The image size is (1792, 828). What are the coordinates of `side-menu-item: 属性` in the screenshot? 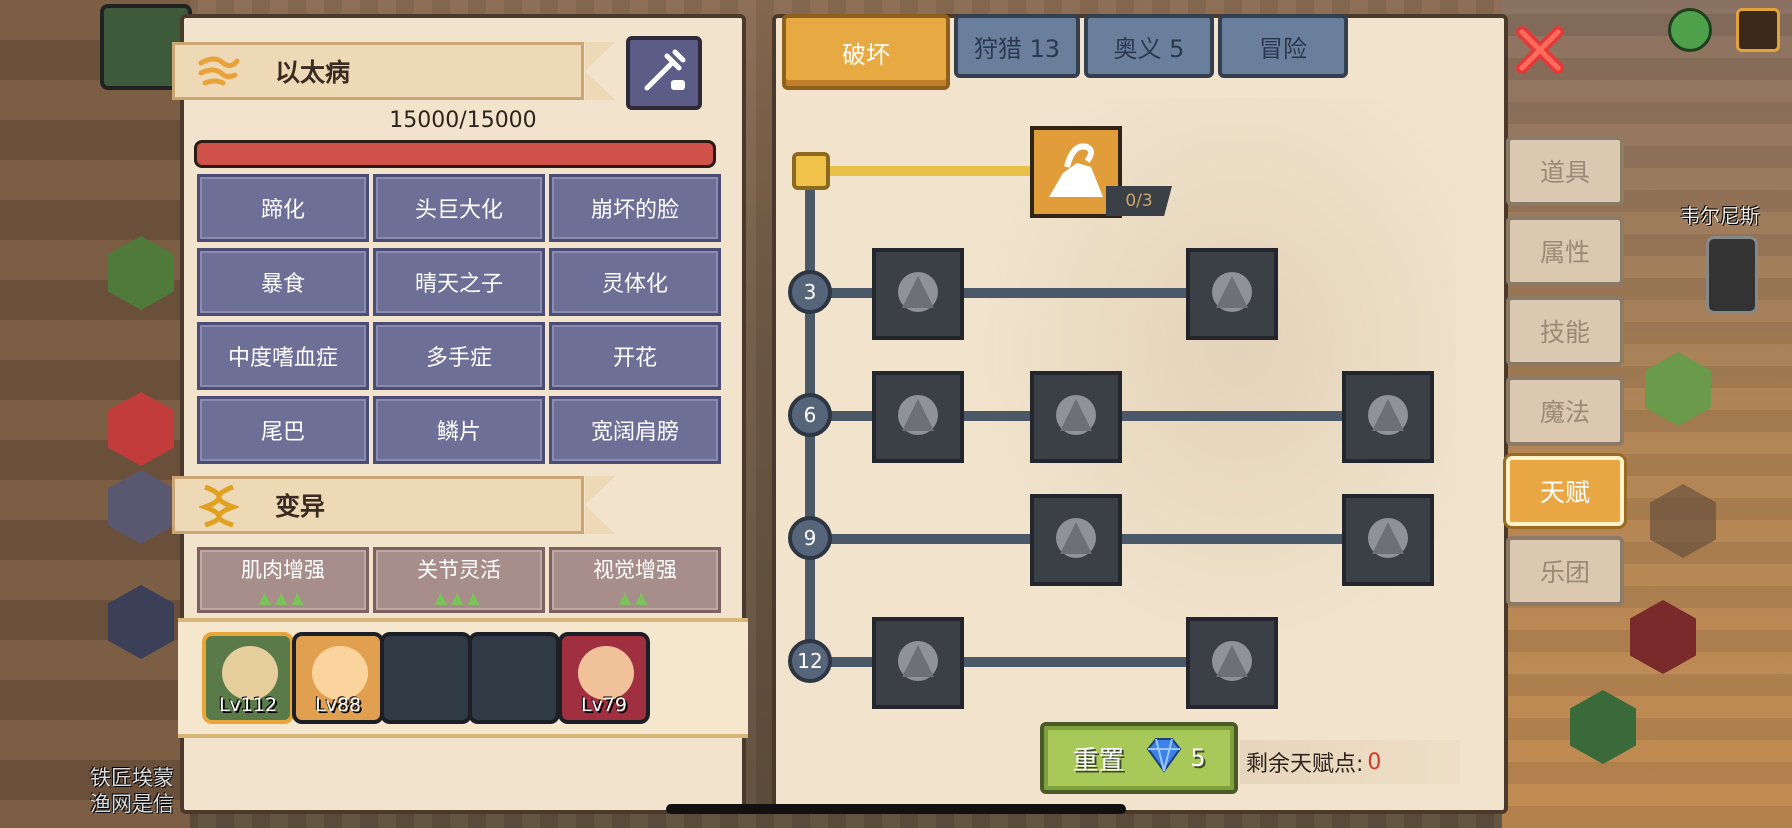 It's located at (1565, 251).